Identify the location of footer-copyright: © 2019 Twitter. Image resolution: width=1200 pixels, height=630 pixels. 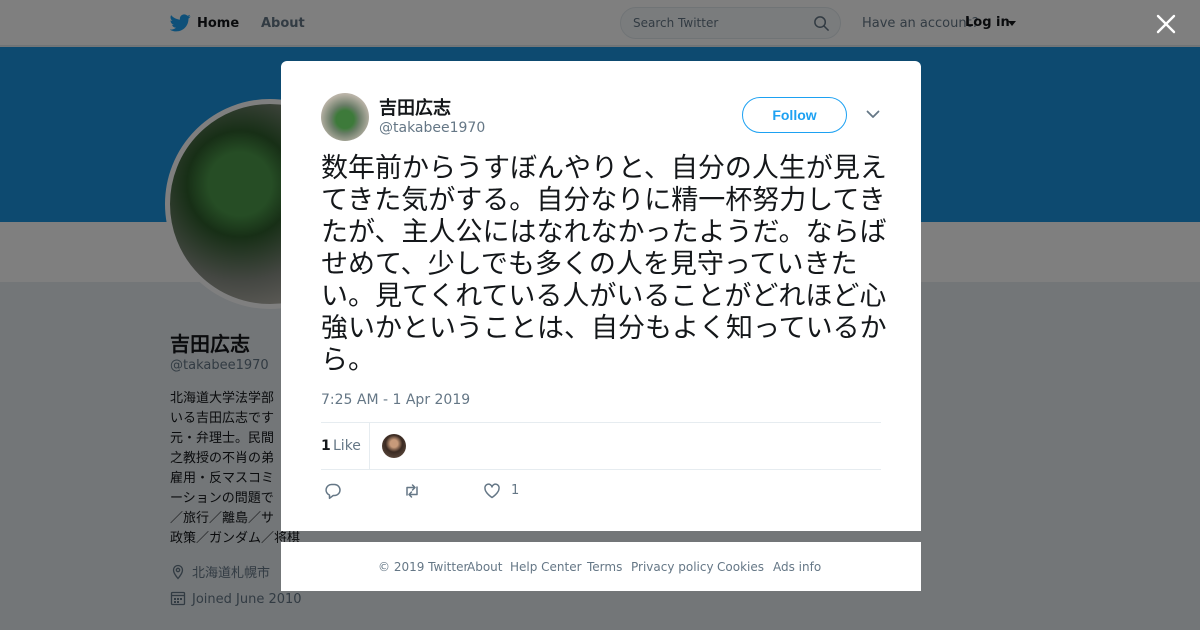
(423, 567).